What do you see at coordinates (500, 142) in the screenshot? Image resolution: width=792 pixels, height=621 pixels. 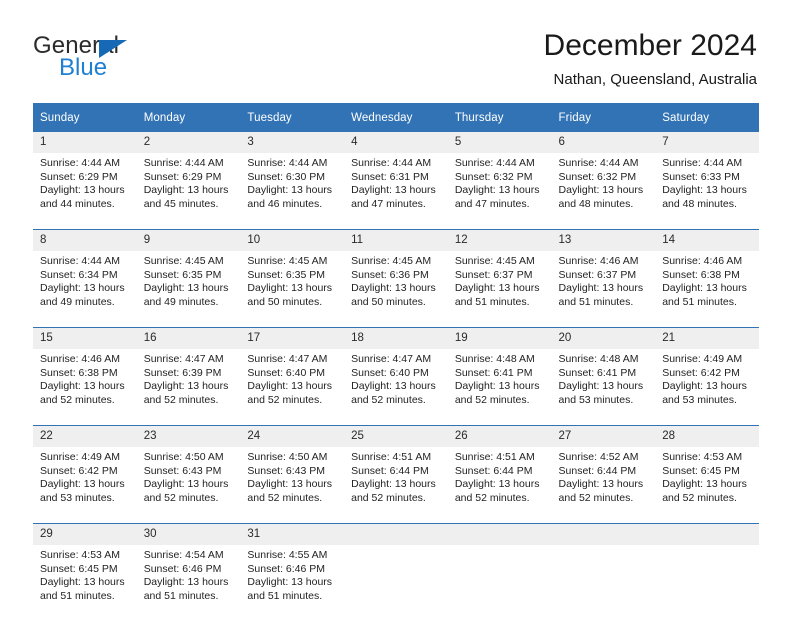 I see `day-number: 5` at bounding box center [500, 142].